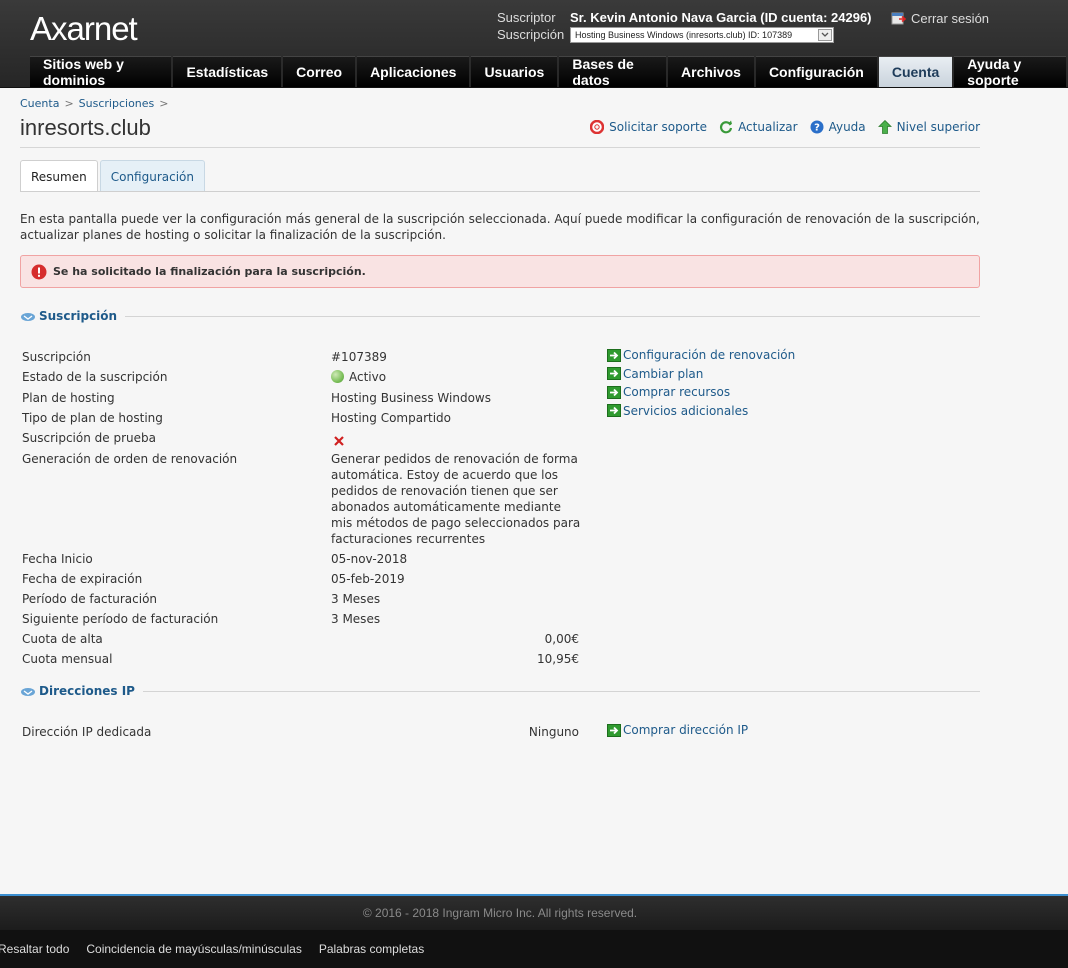  I want to click on up-level-link: Nivel superior, so click(928, 127).